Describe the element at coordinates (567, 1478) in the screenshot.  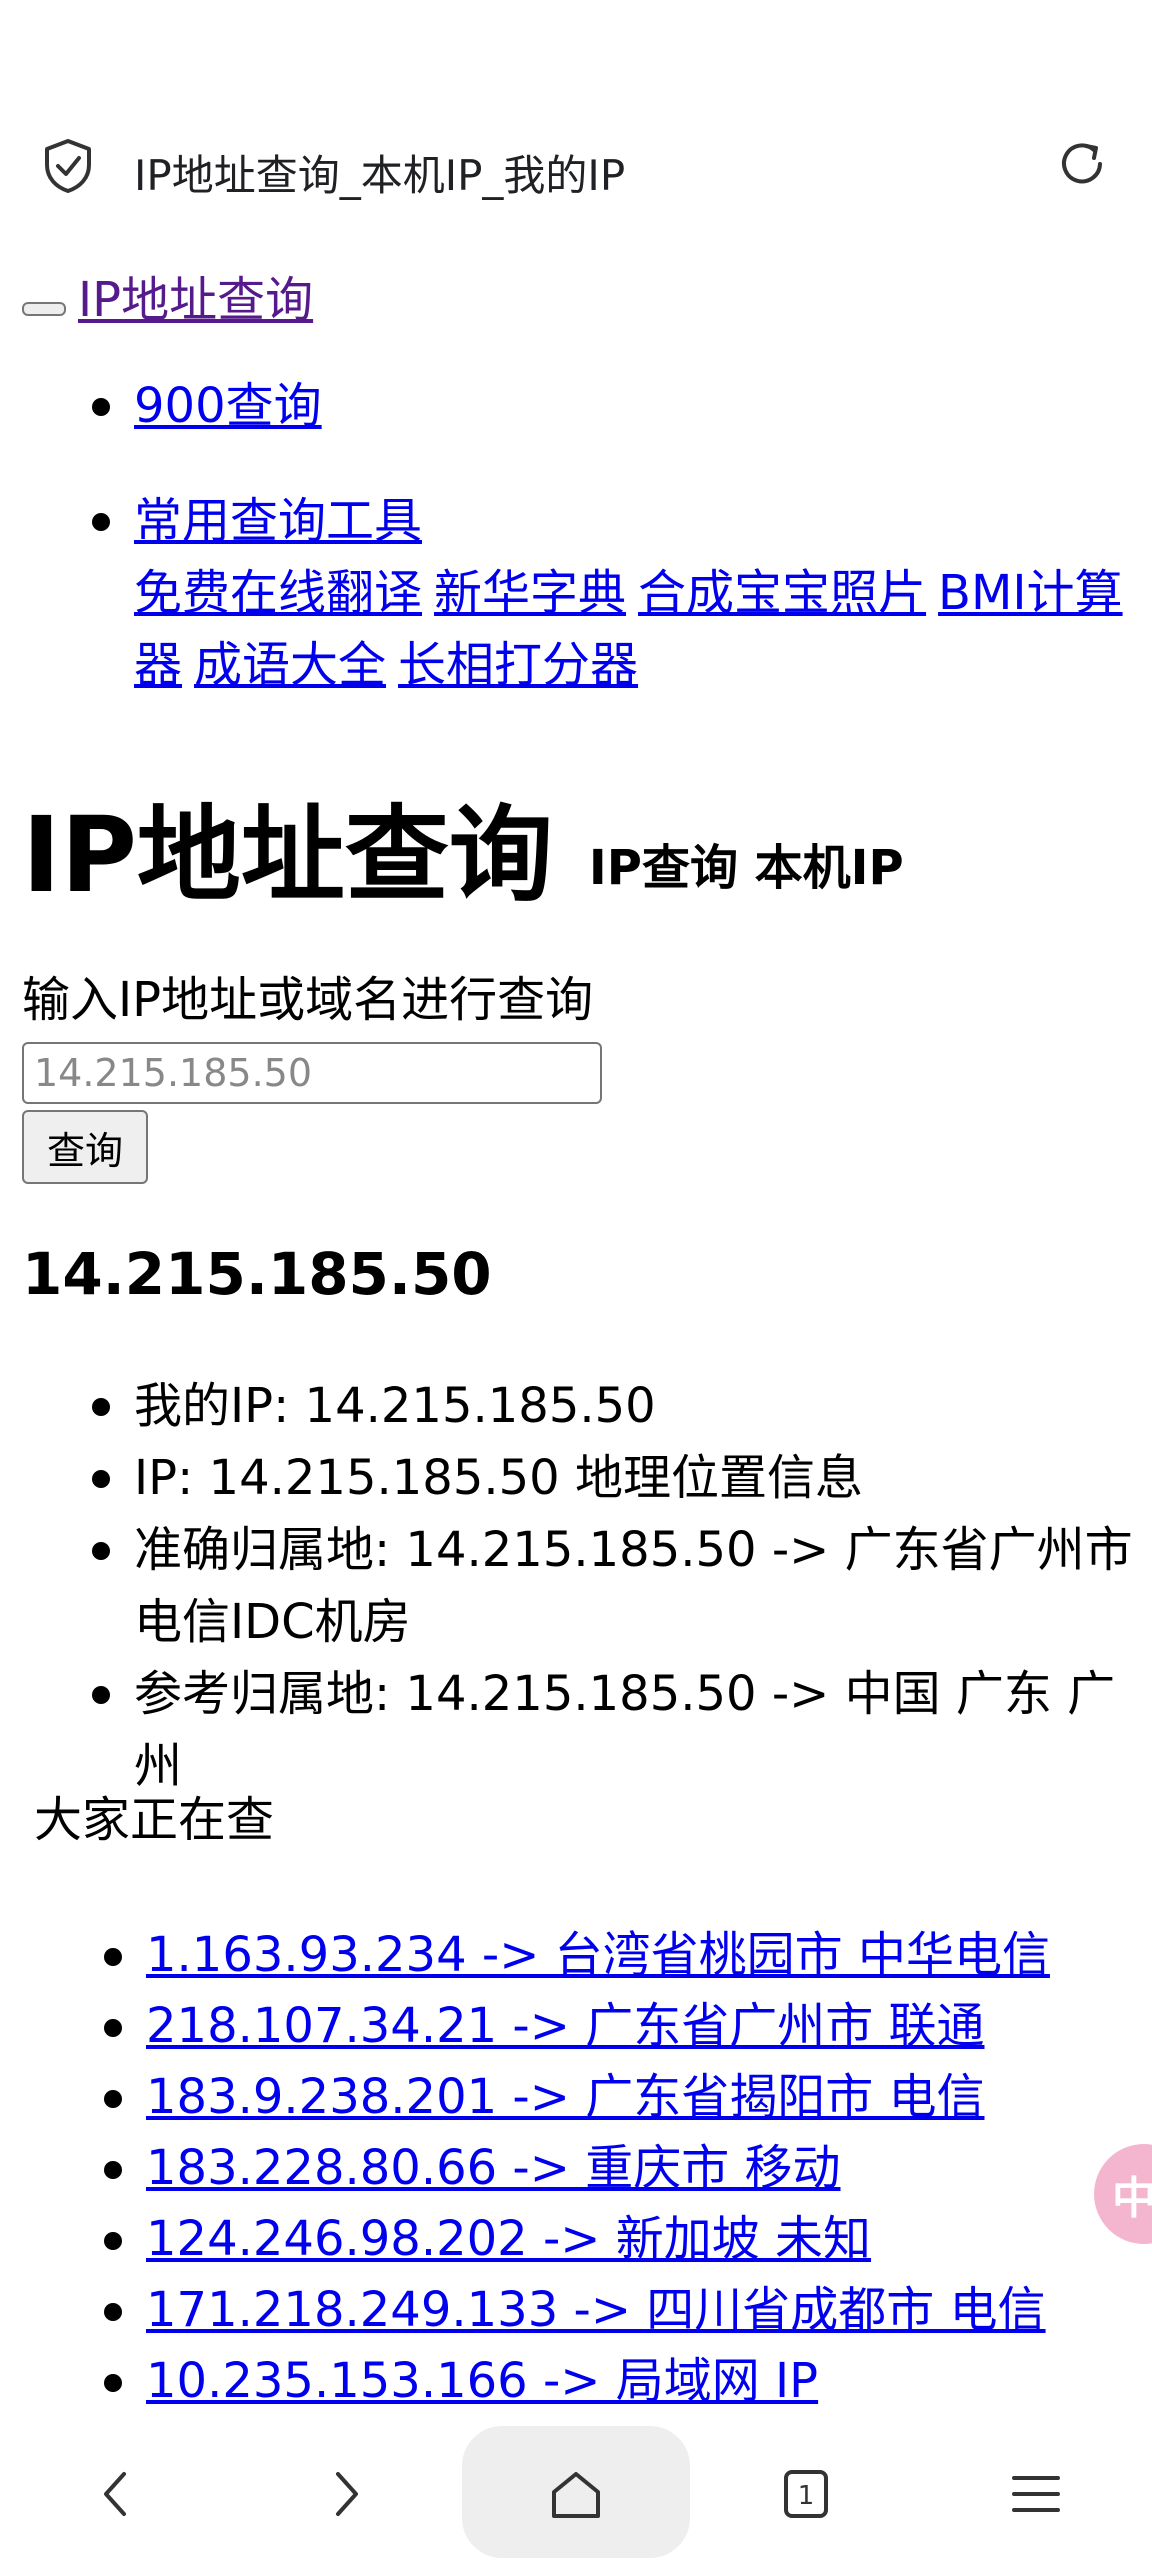
I see `result-line: IP: 14.215.185.50 地理位置信息` at that location.